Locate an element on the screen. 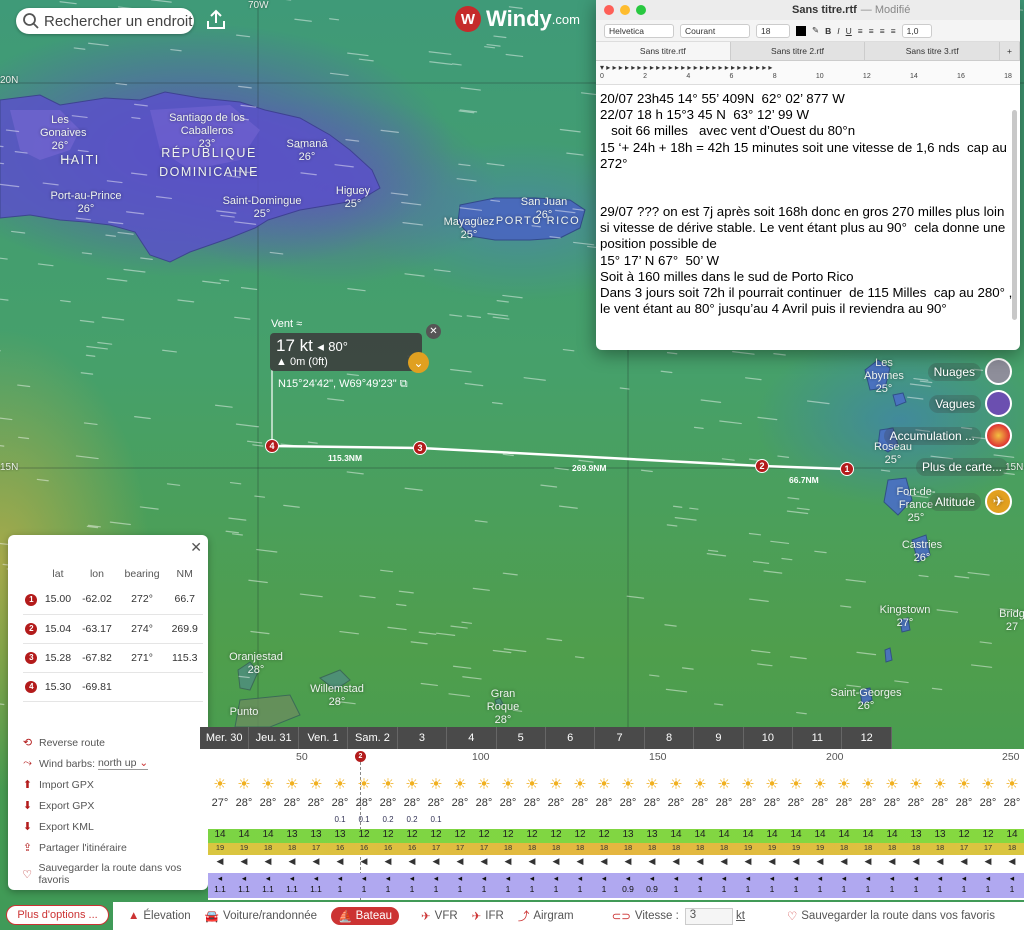 Image resolution: width=1024 pixels, height=930 pixels. mode-ifr: ✈ IFR is located at coordinates (488, 916).